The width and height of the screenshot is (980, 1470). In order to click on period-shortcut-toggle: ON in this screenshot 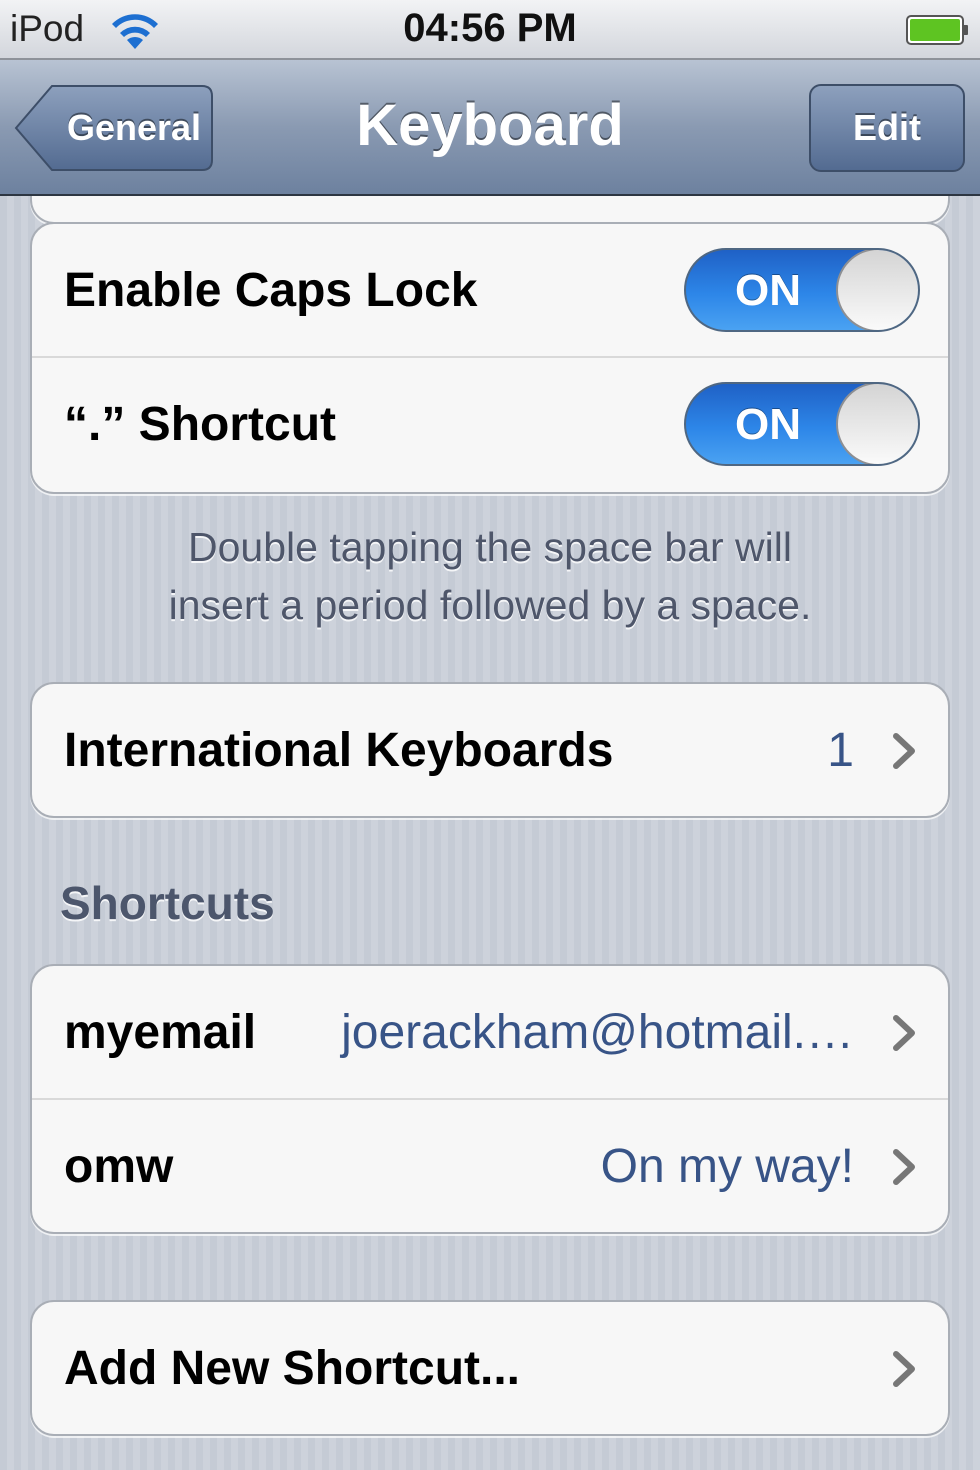, I will do `click(802, 424)`.